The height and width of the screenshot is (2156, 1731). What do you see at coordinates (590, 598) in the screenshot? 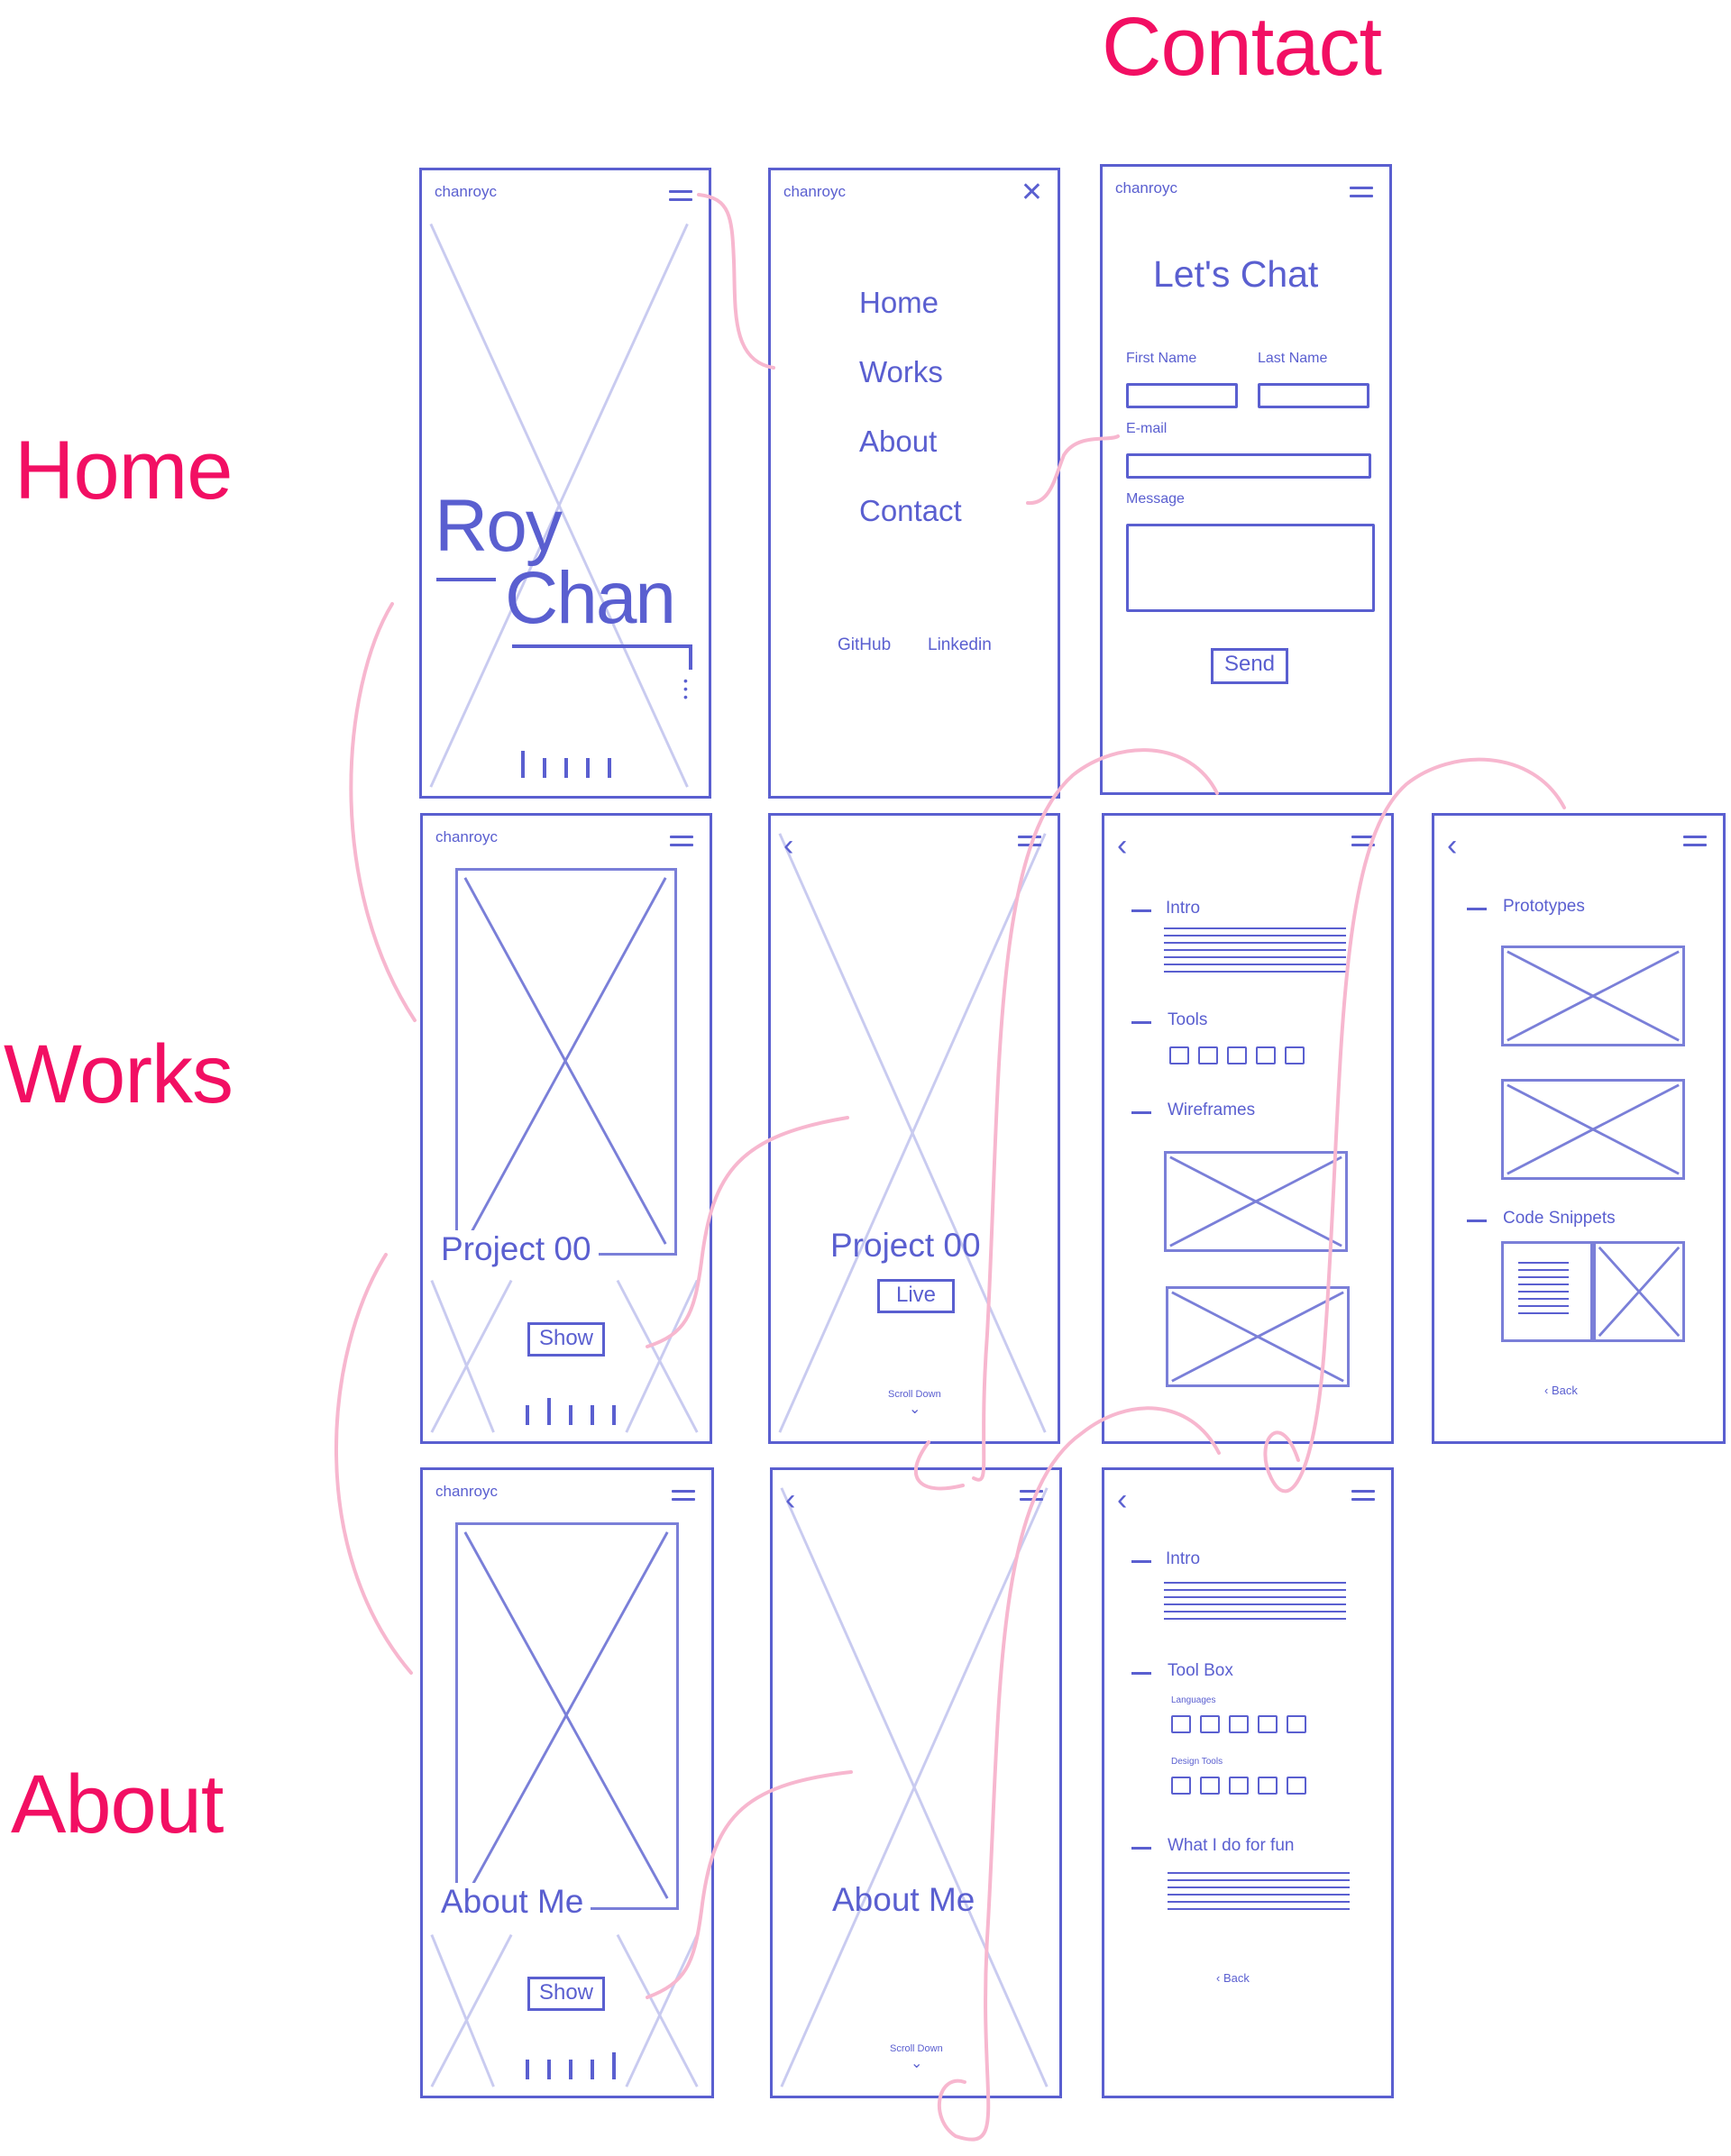
I see `hero-last-name: Chan` at bounding box center [590, 598].